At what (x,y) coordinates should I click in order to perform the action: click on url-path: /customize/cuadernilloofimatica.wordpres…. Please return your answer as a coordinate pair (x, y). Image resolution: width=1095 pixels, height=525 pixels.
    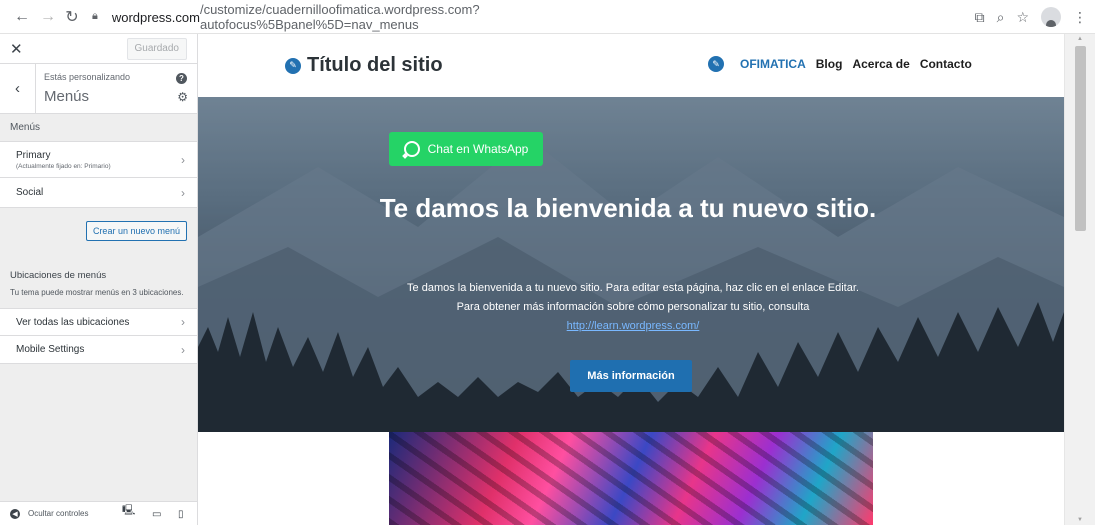
    Looking at the image, I should click on (339, 17).